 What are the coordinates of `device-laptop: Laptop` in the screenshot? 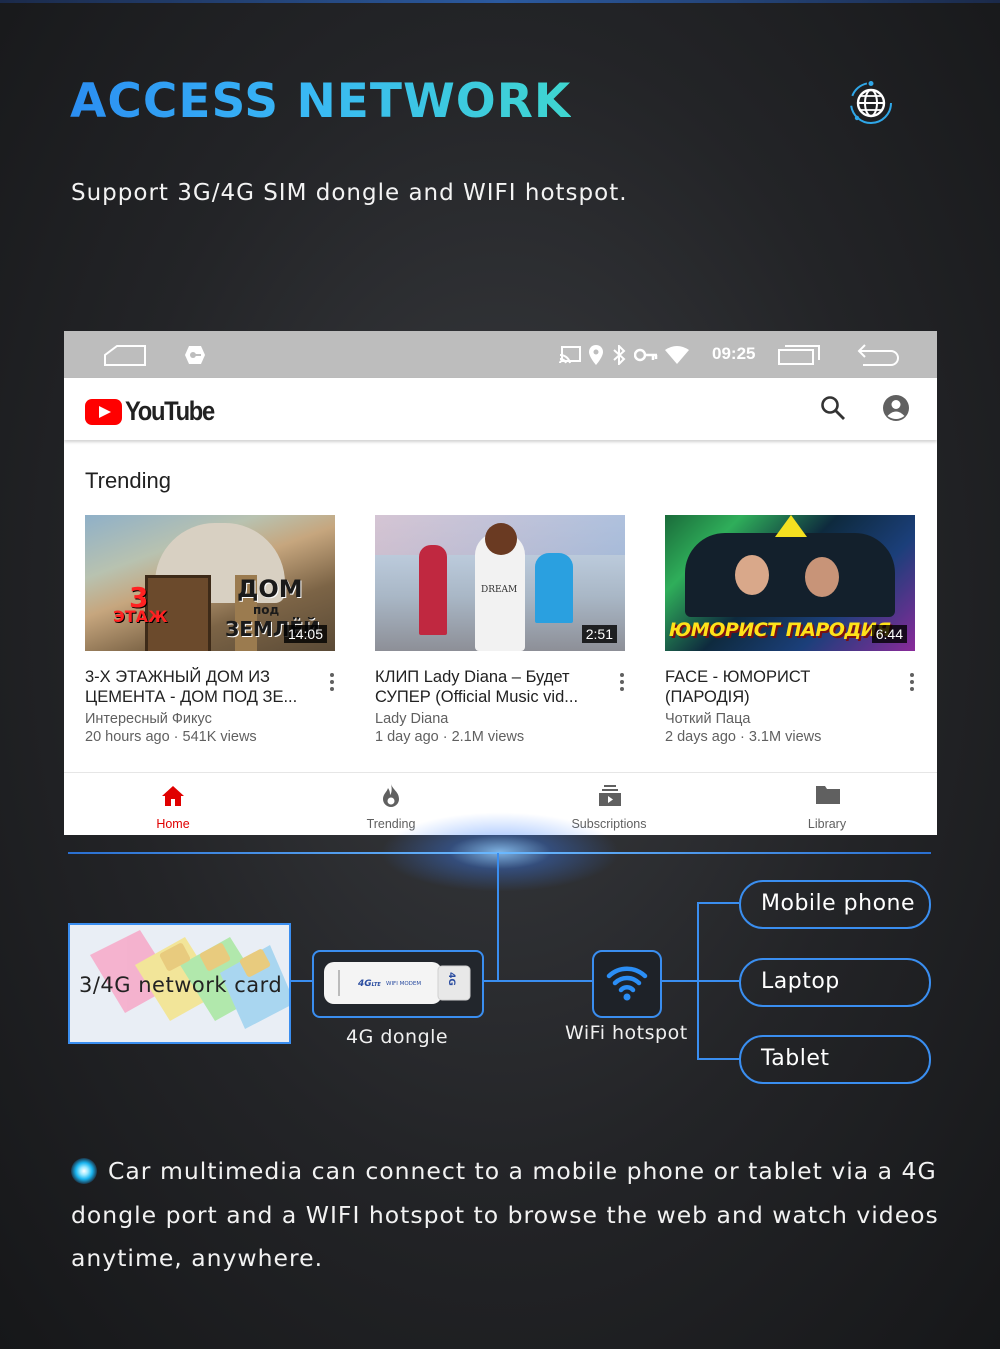 It's located at (835, 982).